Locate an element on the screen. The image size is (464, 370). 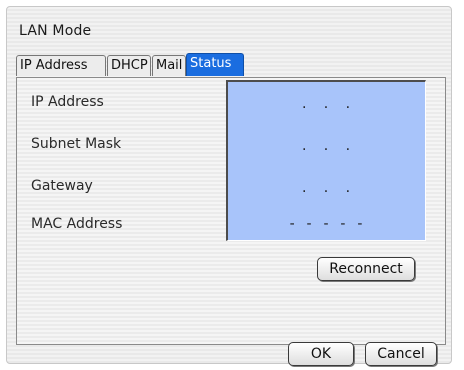
mac-address-label: MAC Address is located at coordinates (77, 224).